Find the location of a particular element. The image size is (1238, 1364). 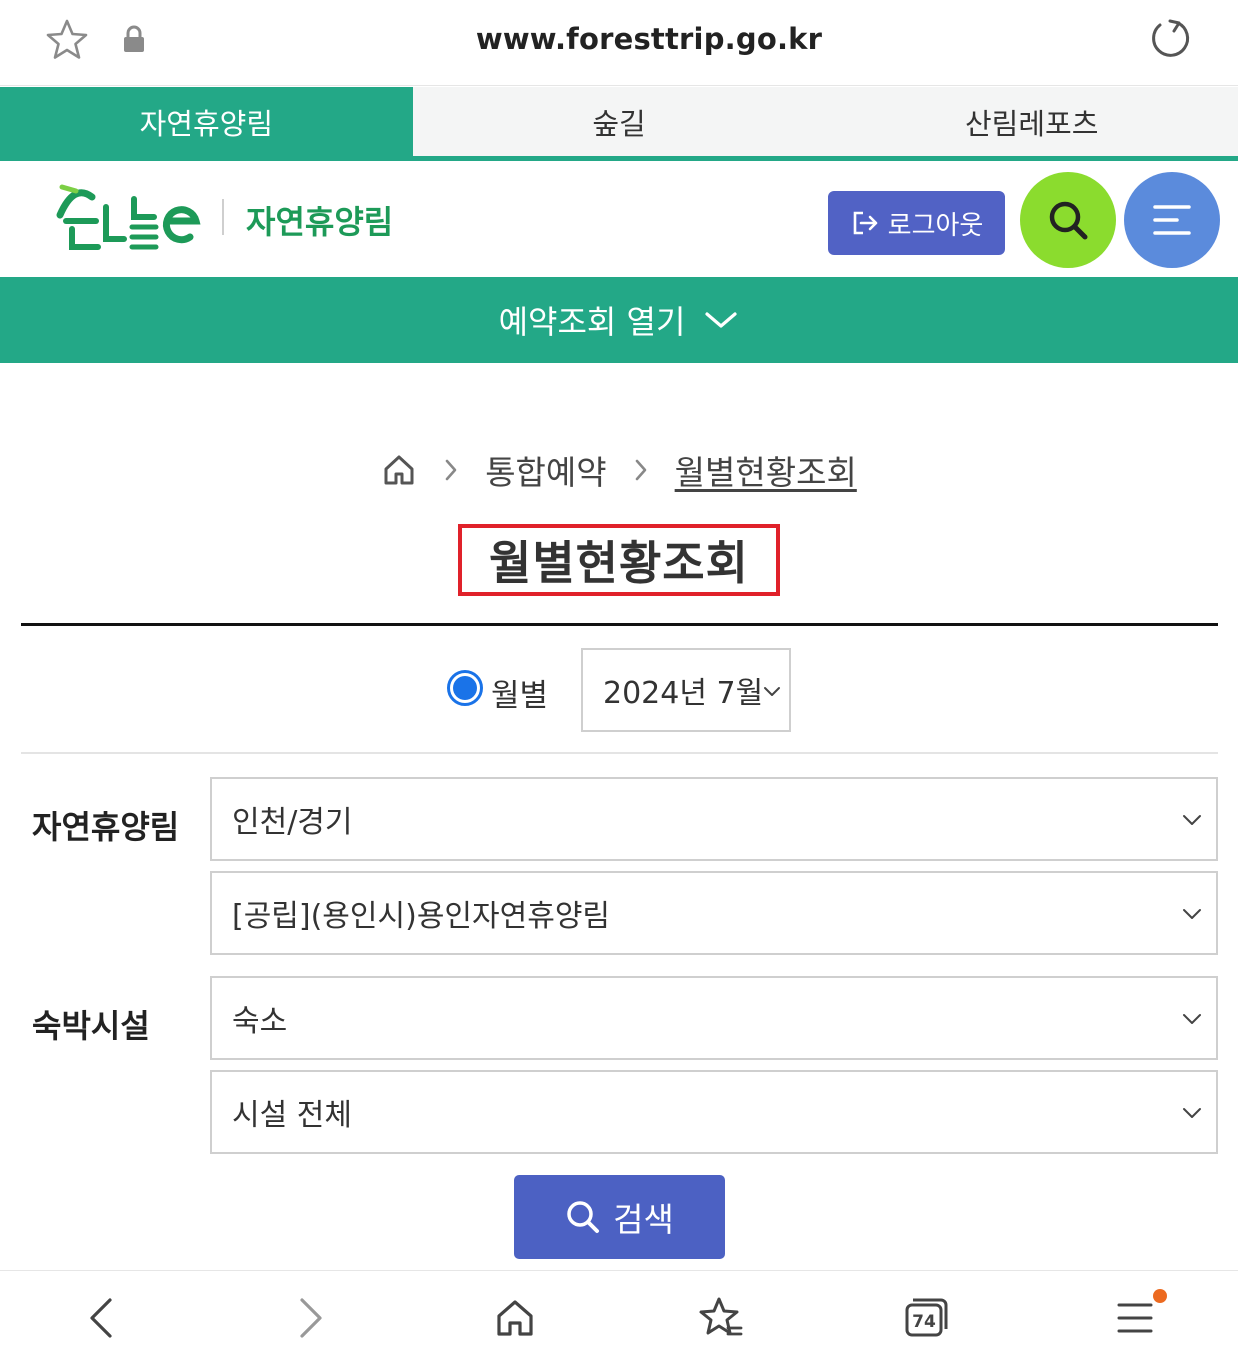

search-submit-label: 검색 is located at coordinates (643, 1219).